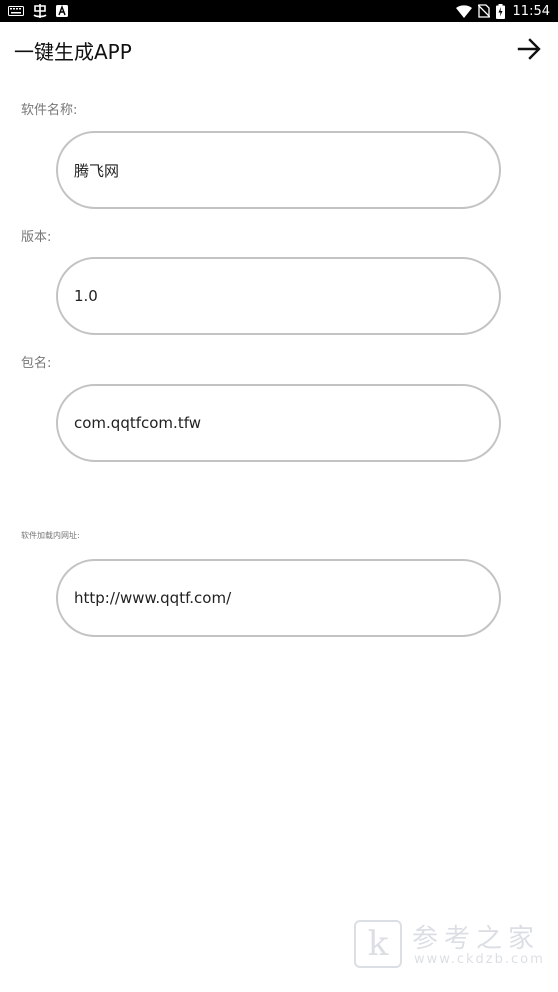  I want to click on status-bar-left, so click(38, 11).